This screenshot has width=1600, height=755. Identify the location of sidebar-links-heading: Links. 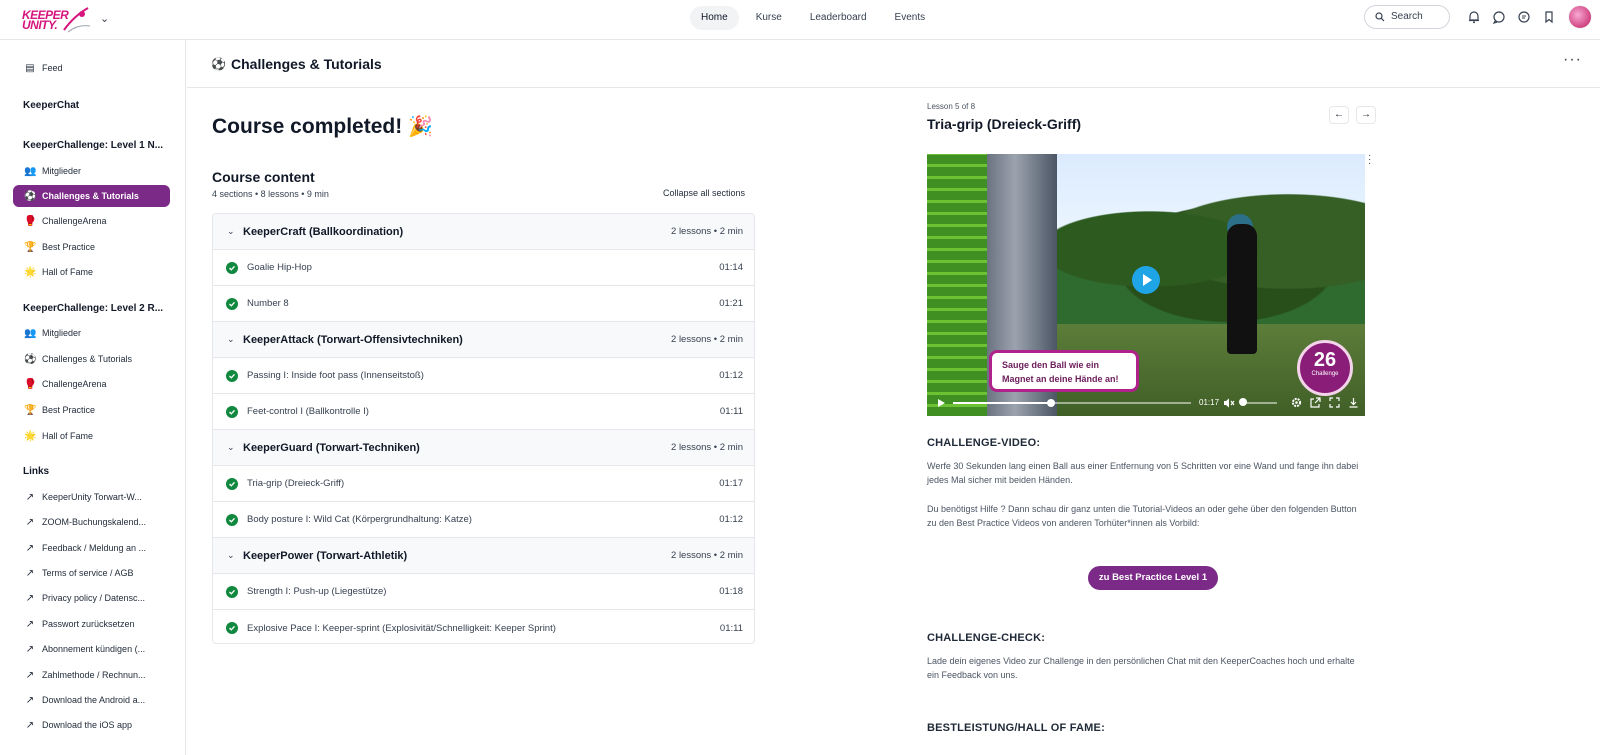
(36, 471).